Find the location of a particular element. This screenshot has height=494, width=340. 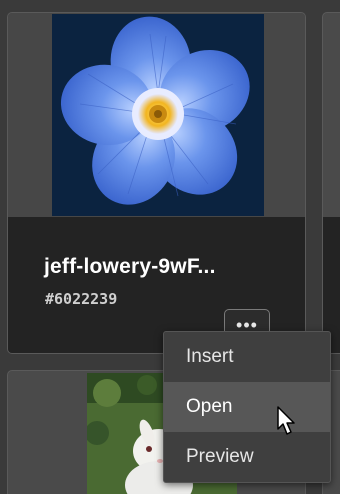

menu-item-label: Open is located at coordinates (209, 406).